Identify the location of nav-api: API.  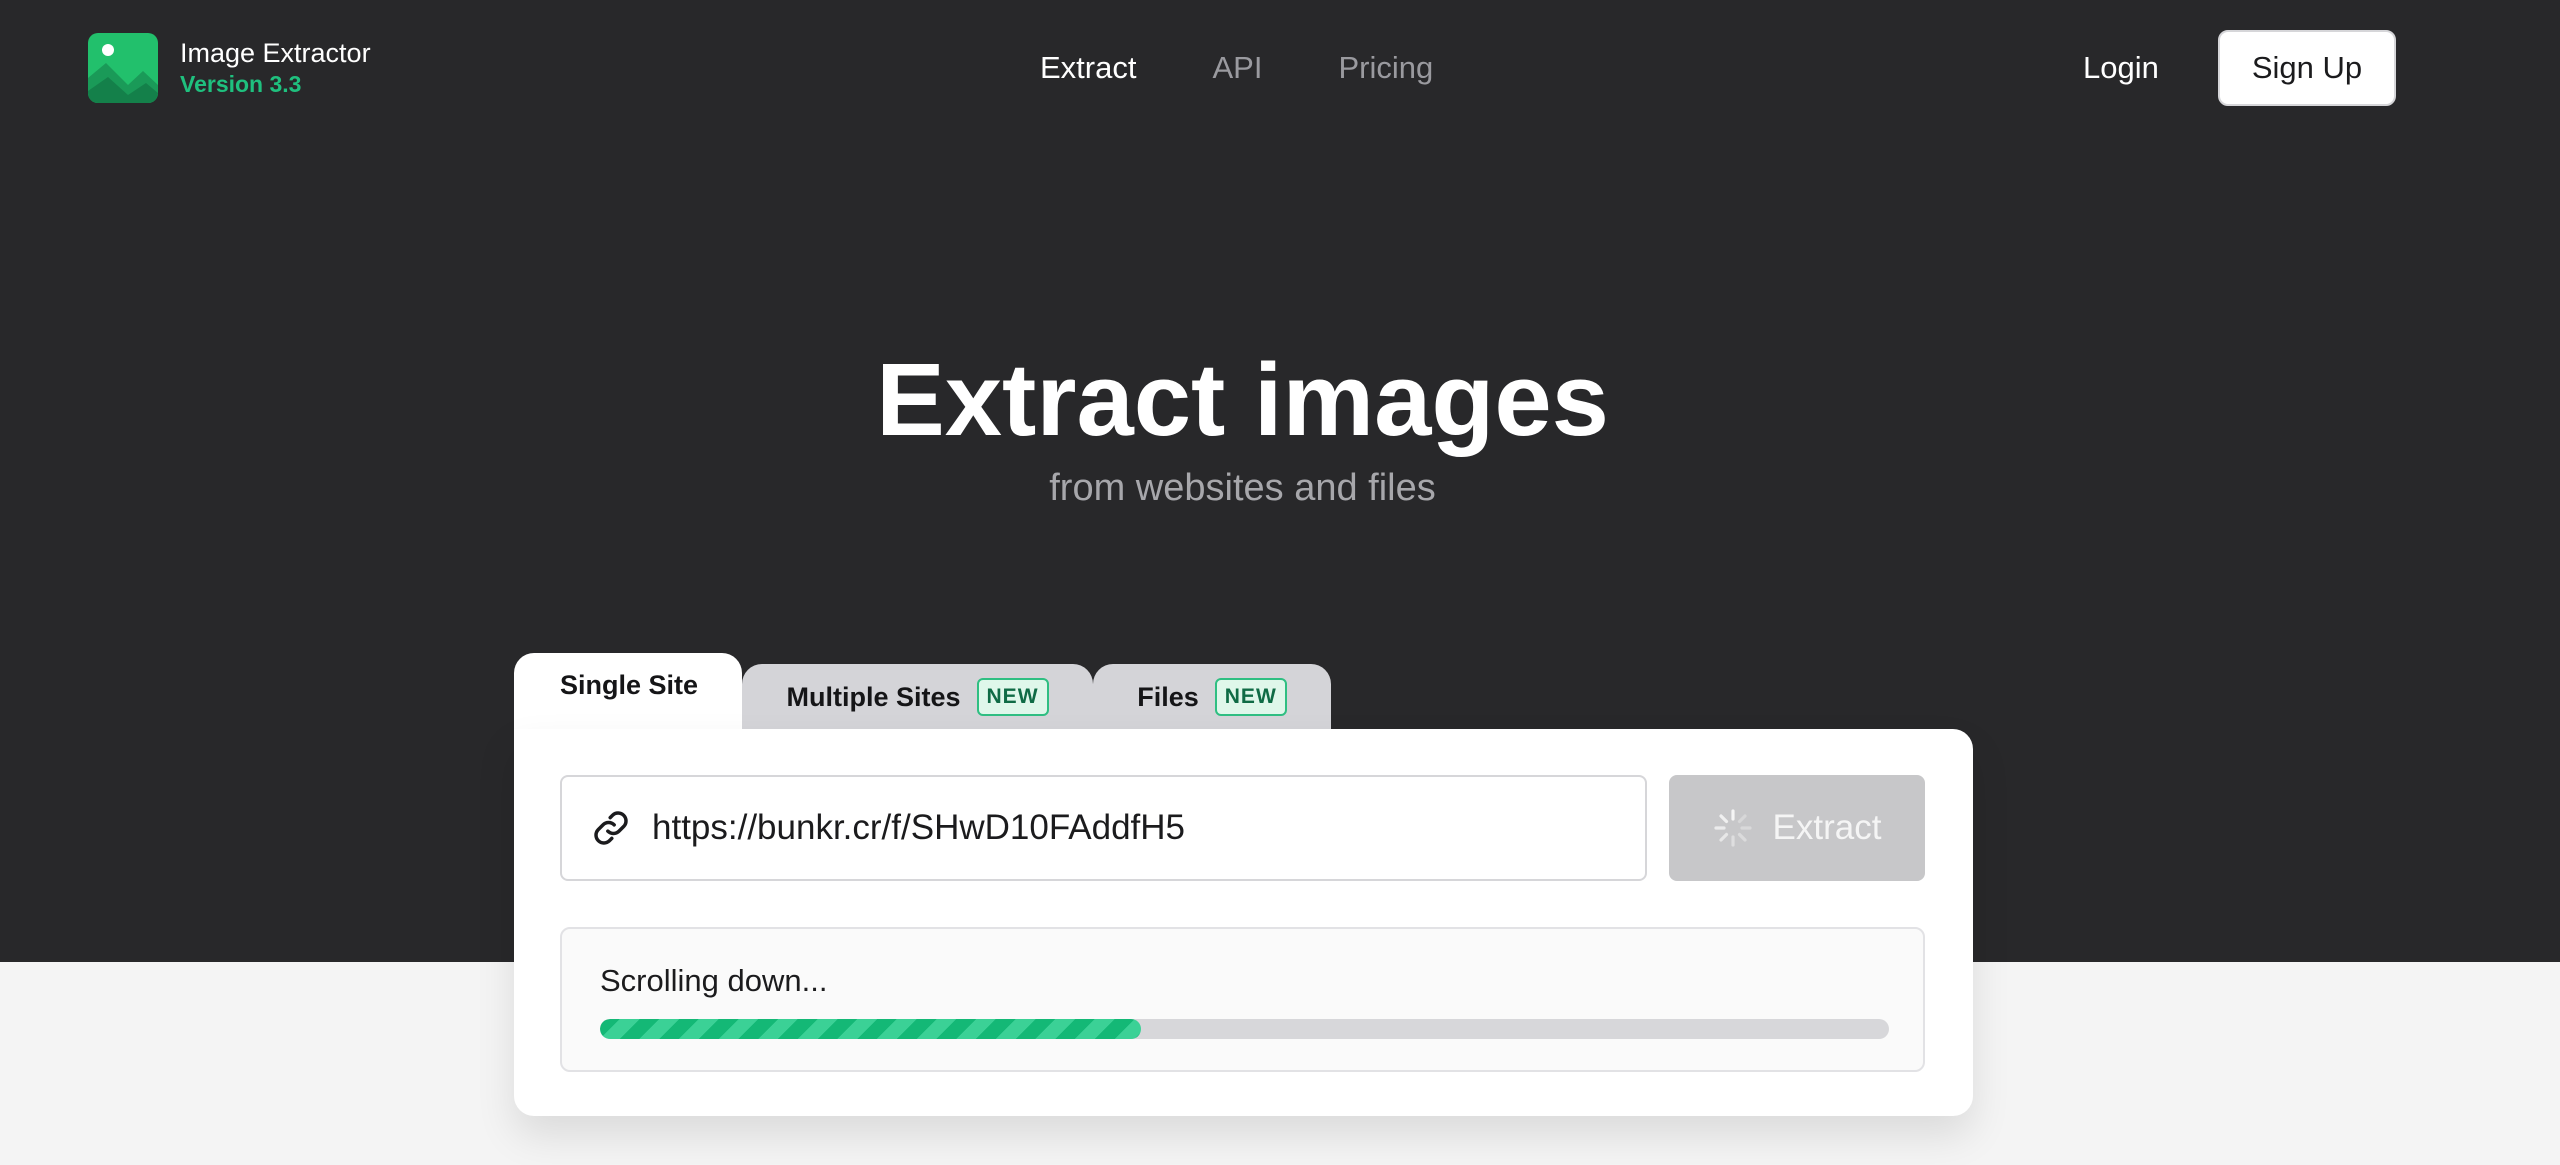
(1237, 68).